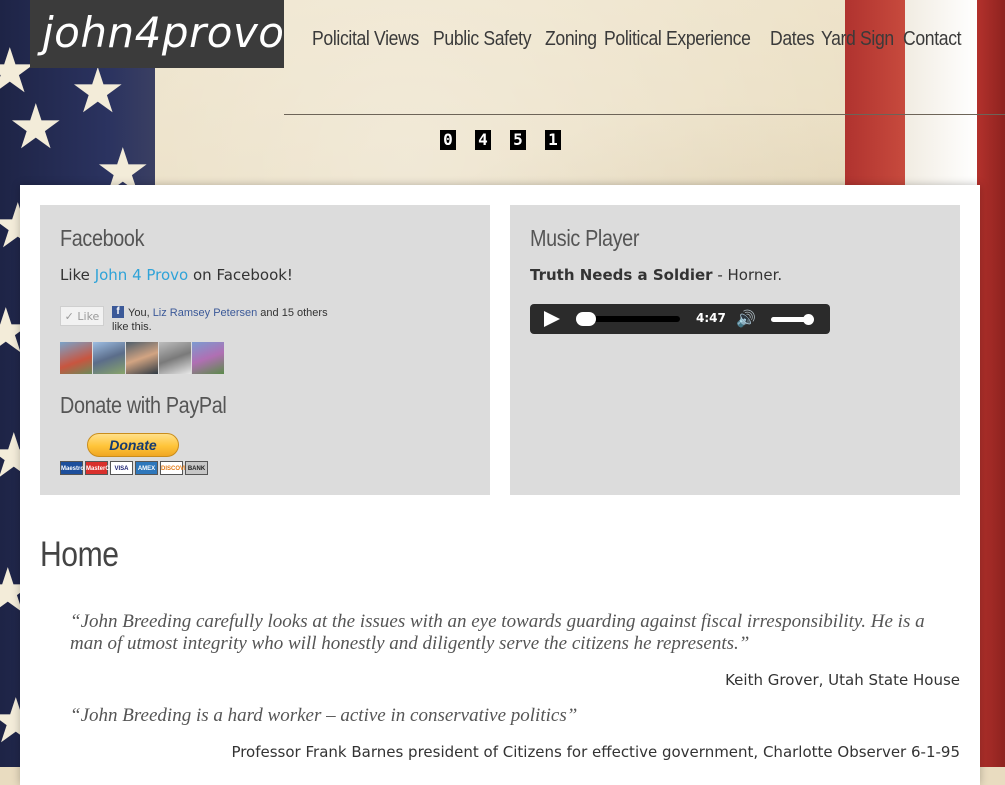 The width and height of the screenshot is (1005, 785). What do you see at coordinates (176, 468) in the screenshot?
I see `discover-card-icon: DISCOVER` at bounding box center [176, 468].